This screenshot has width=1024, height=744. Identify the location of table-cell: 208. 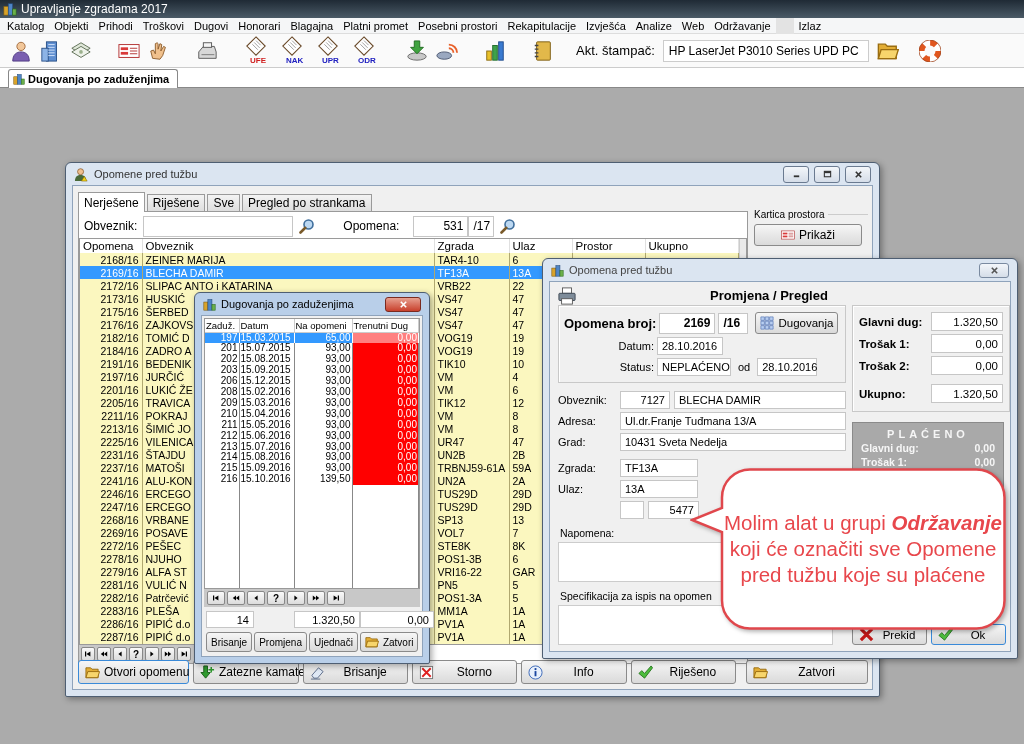
(222, 392).